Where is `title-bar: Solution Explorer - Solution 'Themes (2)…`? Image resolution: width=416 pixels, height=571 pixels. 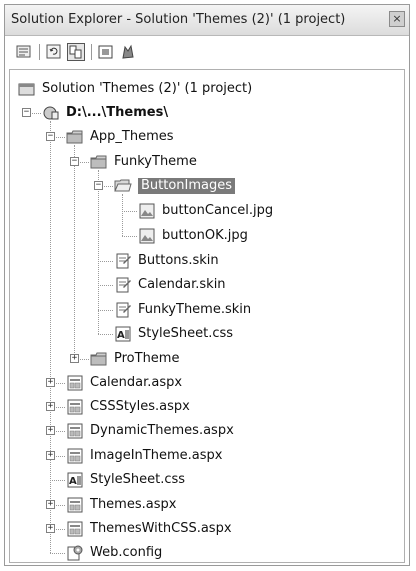 title-bar: Solution Explorer - Solution 'Themes (2)… is located at coordinates (207, 20).